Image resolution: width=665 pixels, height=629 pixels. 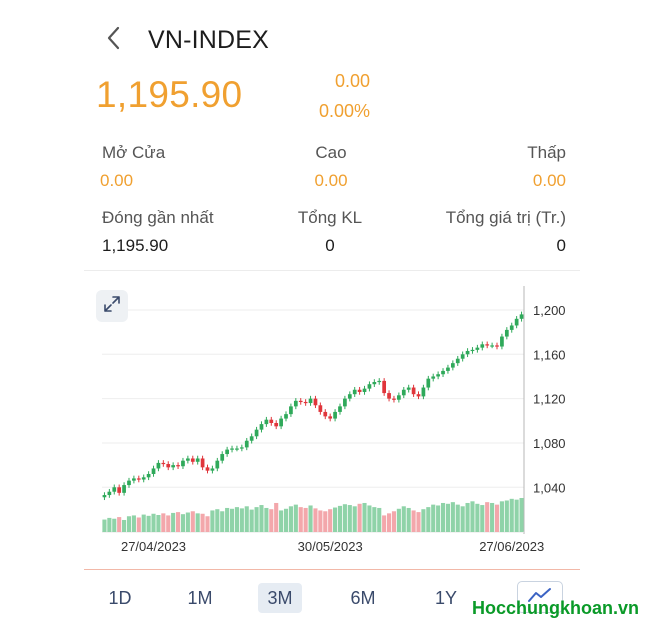 I want to click on low-value: 0.00, so click(x=549, y=180).